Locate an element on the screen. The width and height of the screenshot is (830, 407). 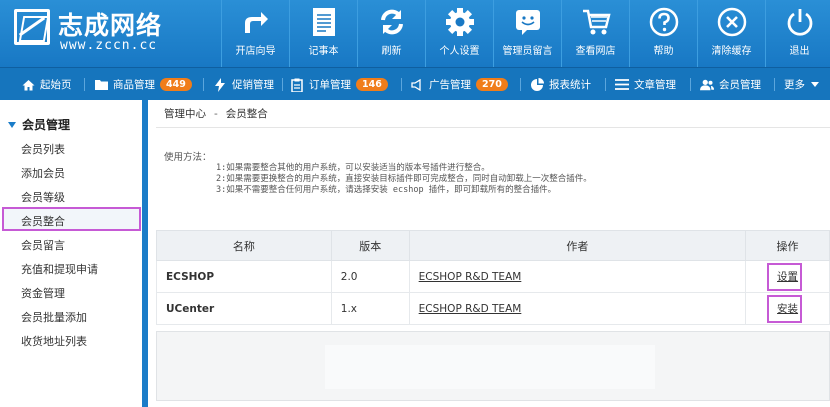
sidebar-item-funds: 资金管理 is located at coordinates (43, 293).